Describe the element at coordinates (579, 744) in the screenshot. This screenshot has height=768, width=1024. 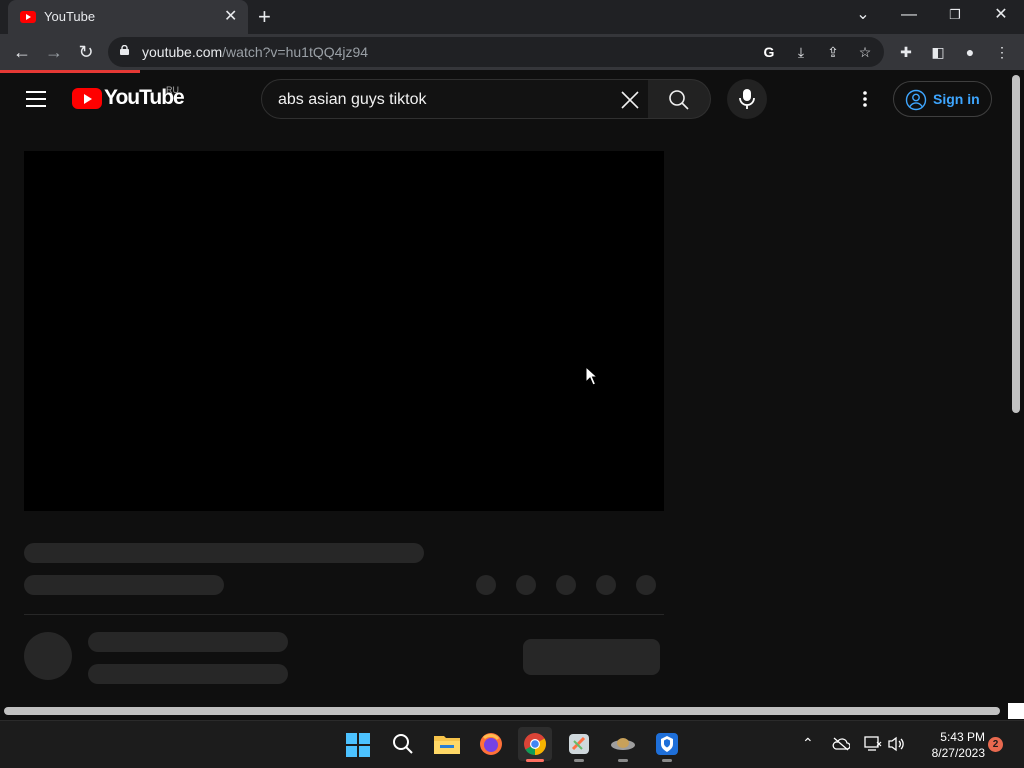
I see `app-icon` at that location.